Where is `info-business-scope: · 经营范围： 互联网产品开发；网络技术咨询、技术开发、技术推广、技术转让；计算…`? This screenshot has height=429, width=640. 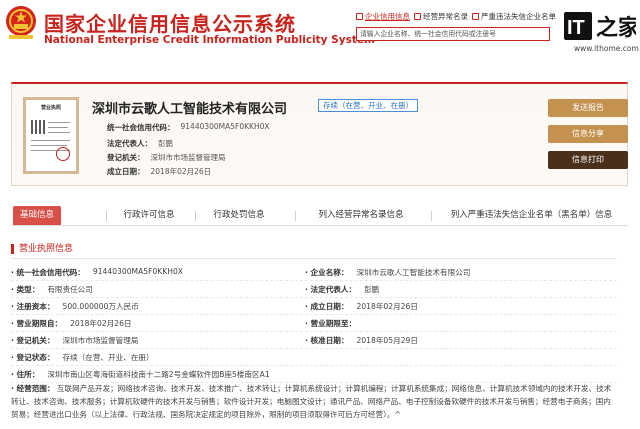 info-business-scope: · 经营范围： 互联网产品开发；网络技术咨询、技术开发、技术推广、技术转让；计算… is located at coordinates (311, 401).